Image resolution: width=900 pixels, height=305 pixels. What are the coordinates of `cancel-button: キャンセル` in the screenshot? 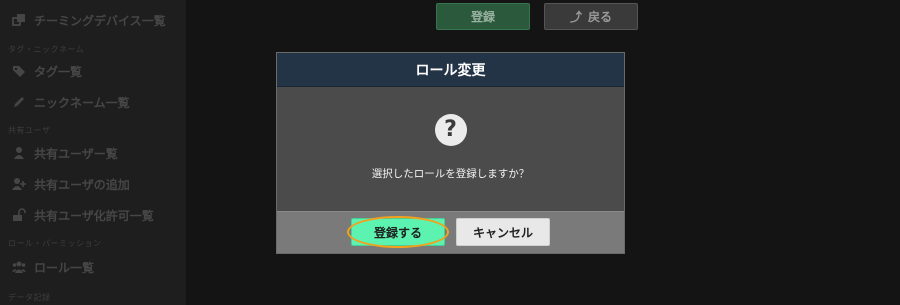 It's located at (503, 232).